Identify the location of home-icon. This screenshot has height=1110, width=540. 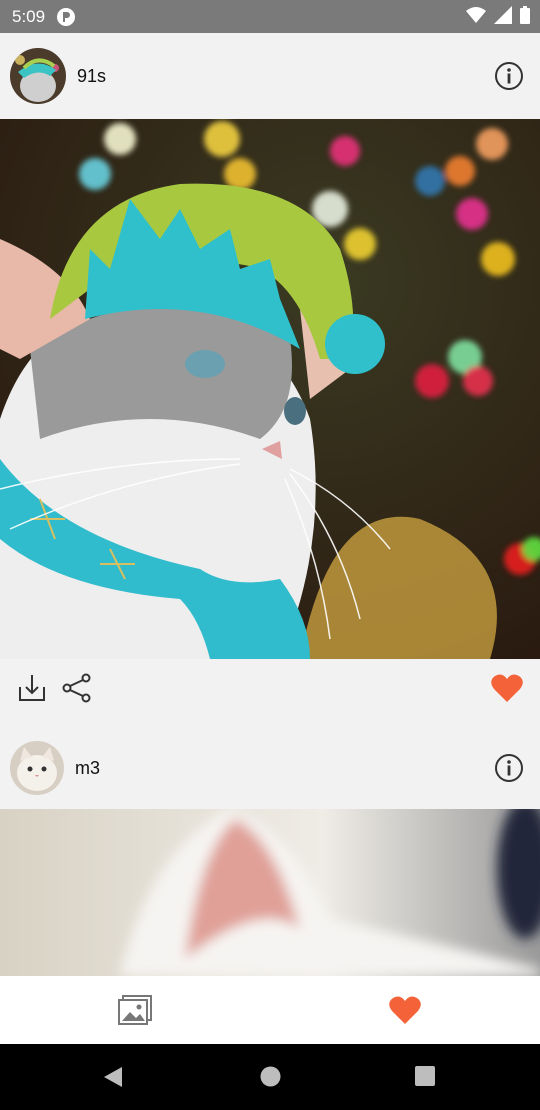
(270, 1076).